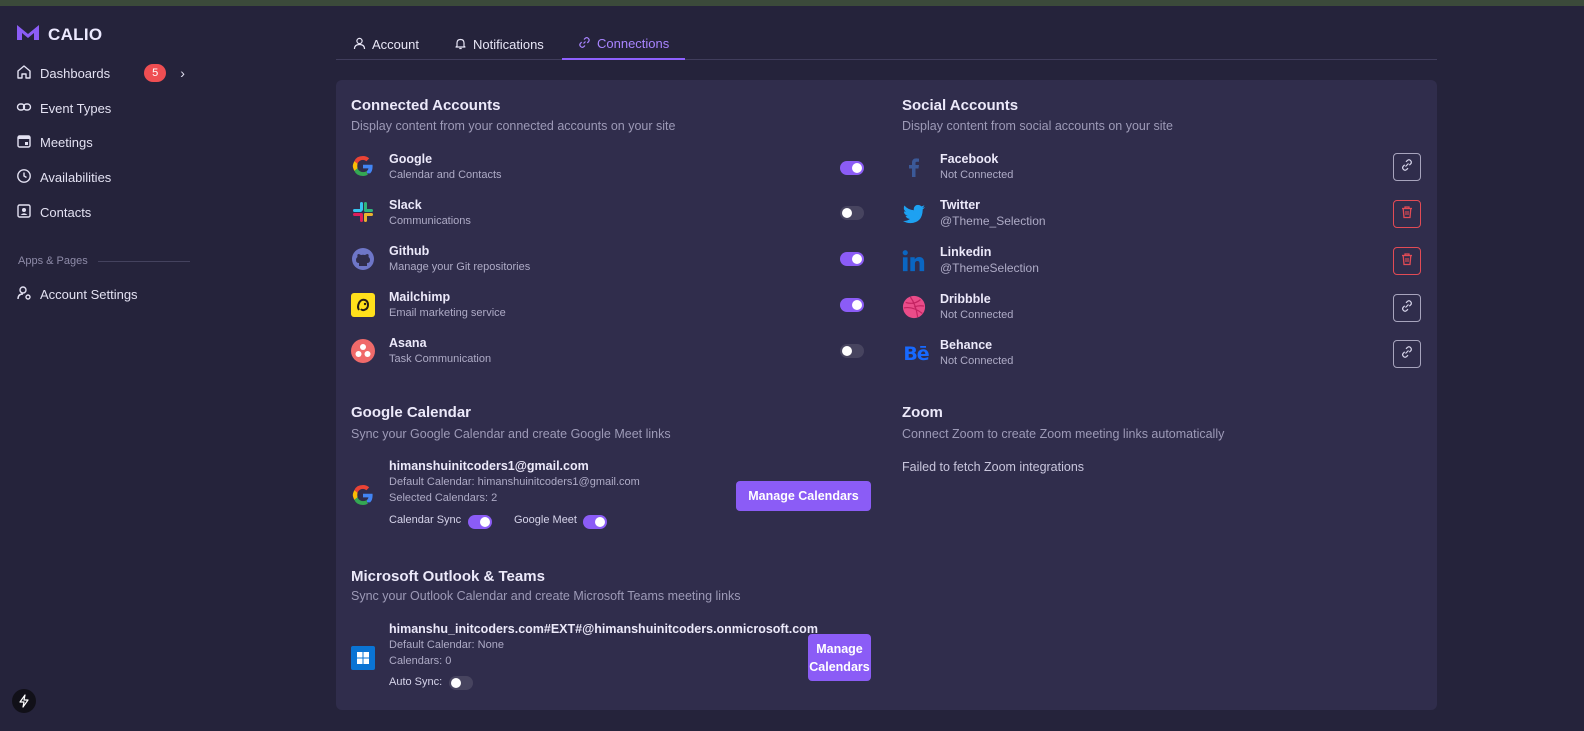 This screenshot has height=731, width=1584. I want to click on tab-account: Account, so click(386, 44).